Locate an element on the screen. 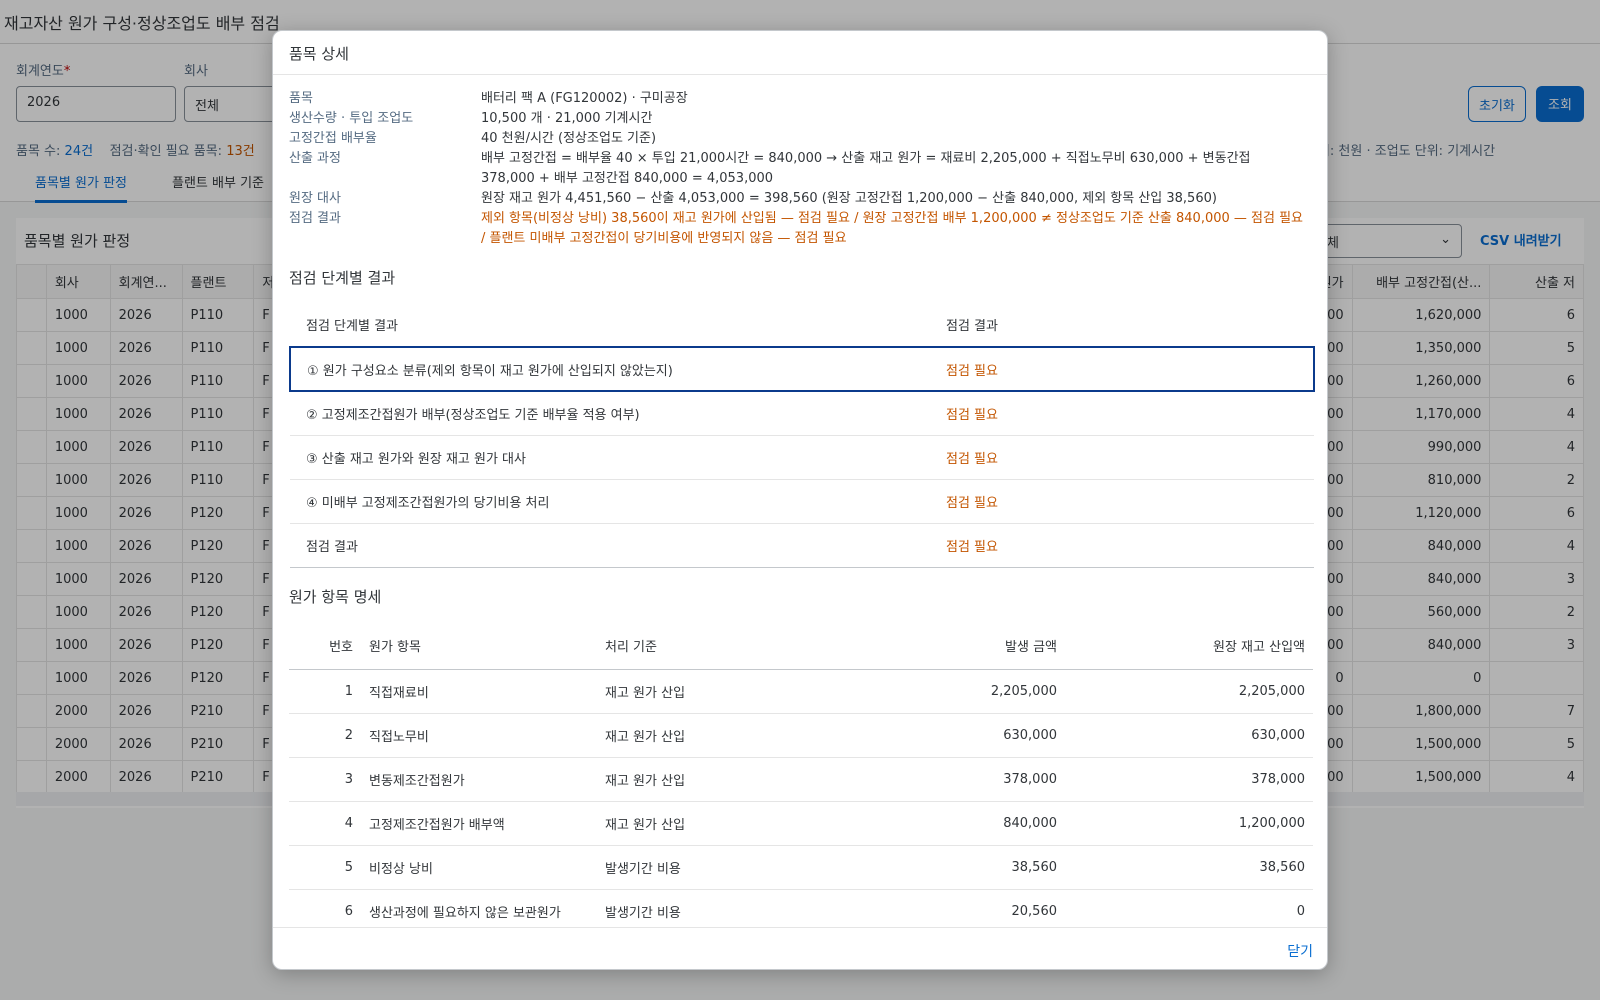  step-label: ④ 미배부 고정제조간접원가의 당기비용 처리 is located at coordinates (610, 501).